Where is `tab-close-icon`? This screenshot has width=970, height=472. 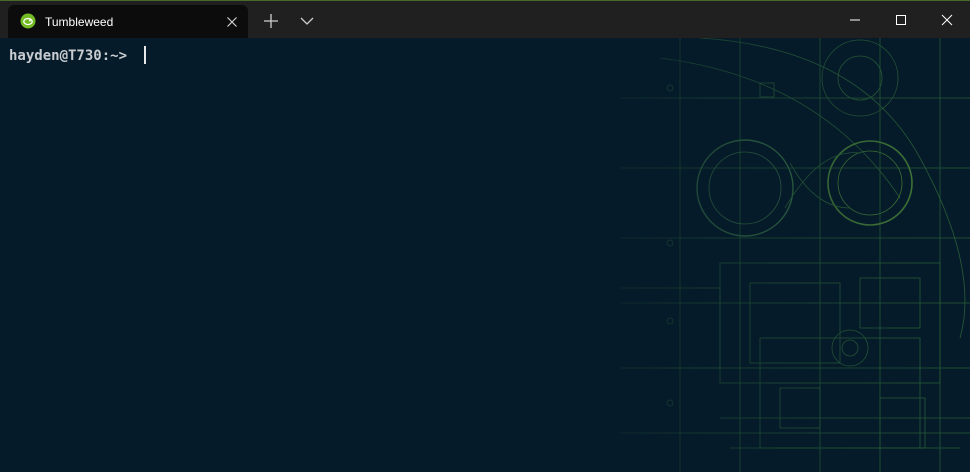 tab-close-icon is located at coordinates (232, 22).